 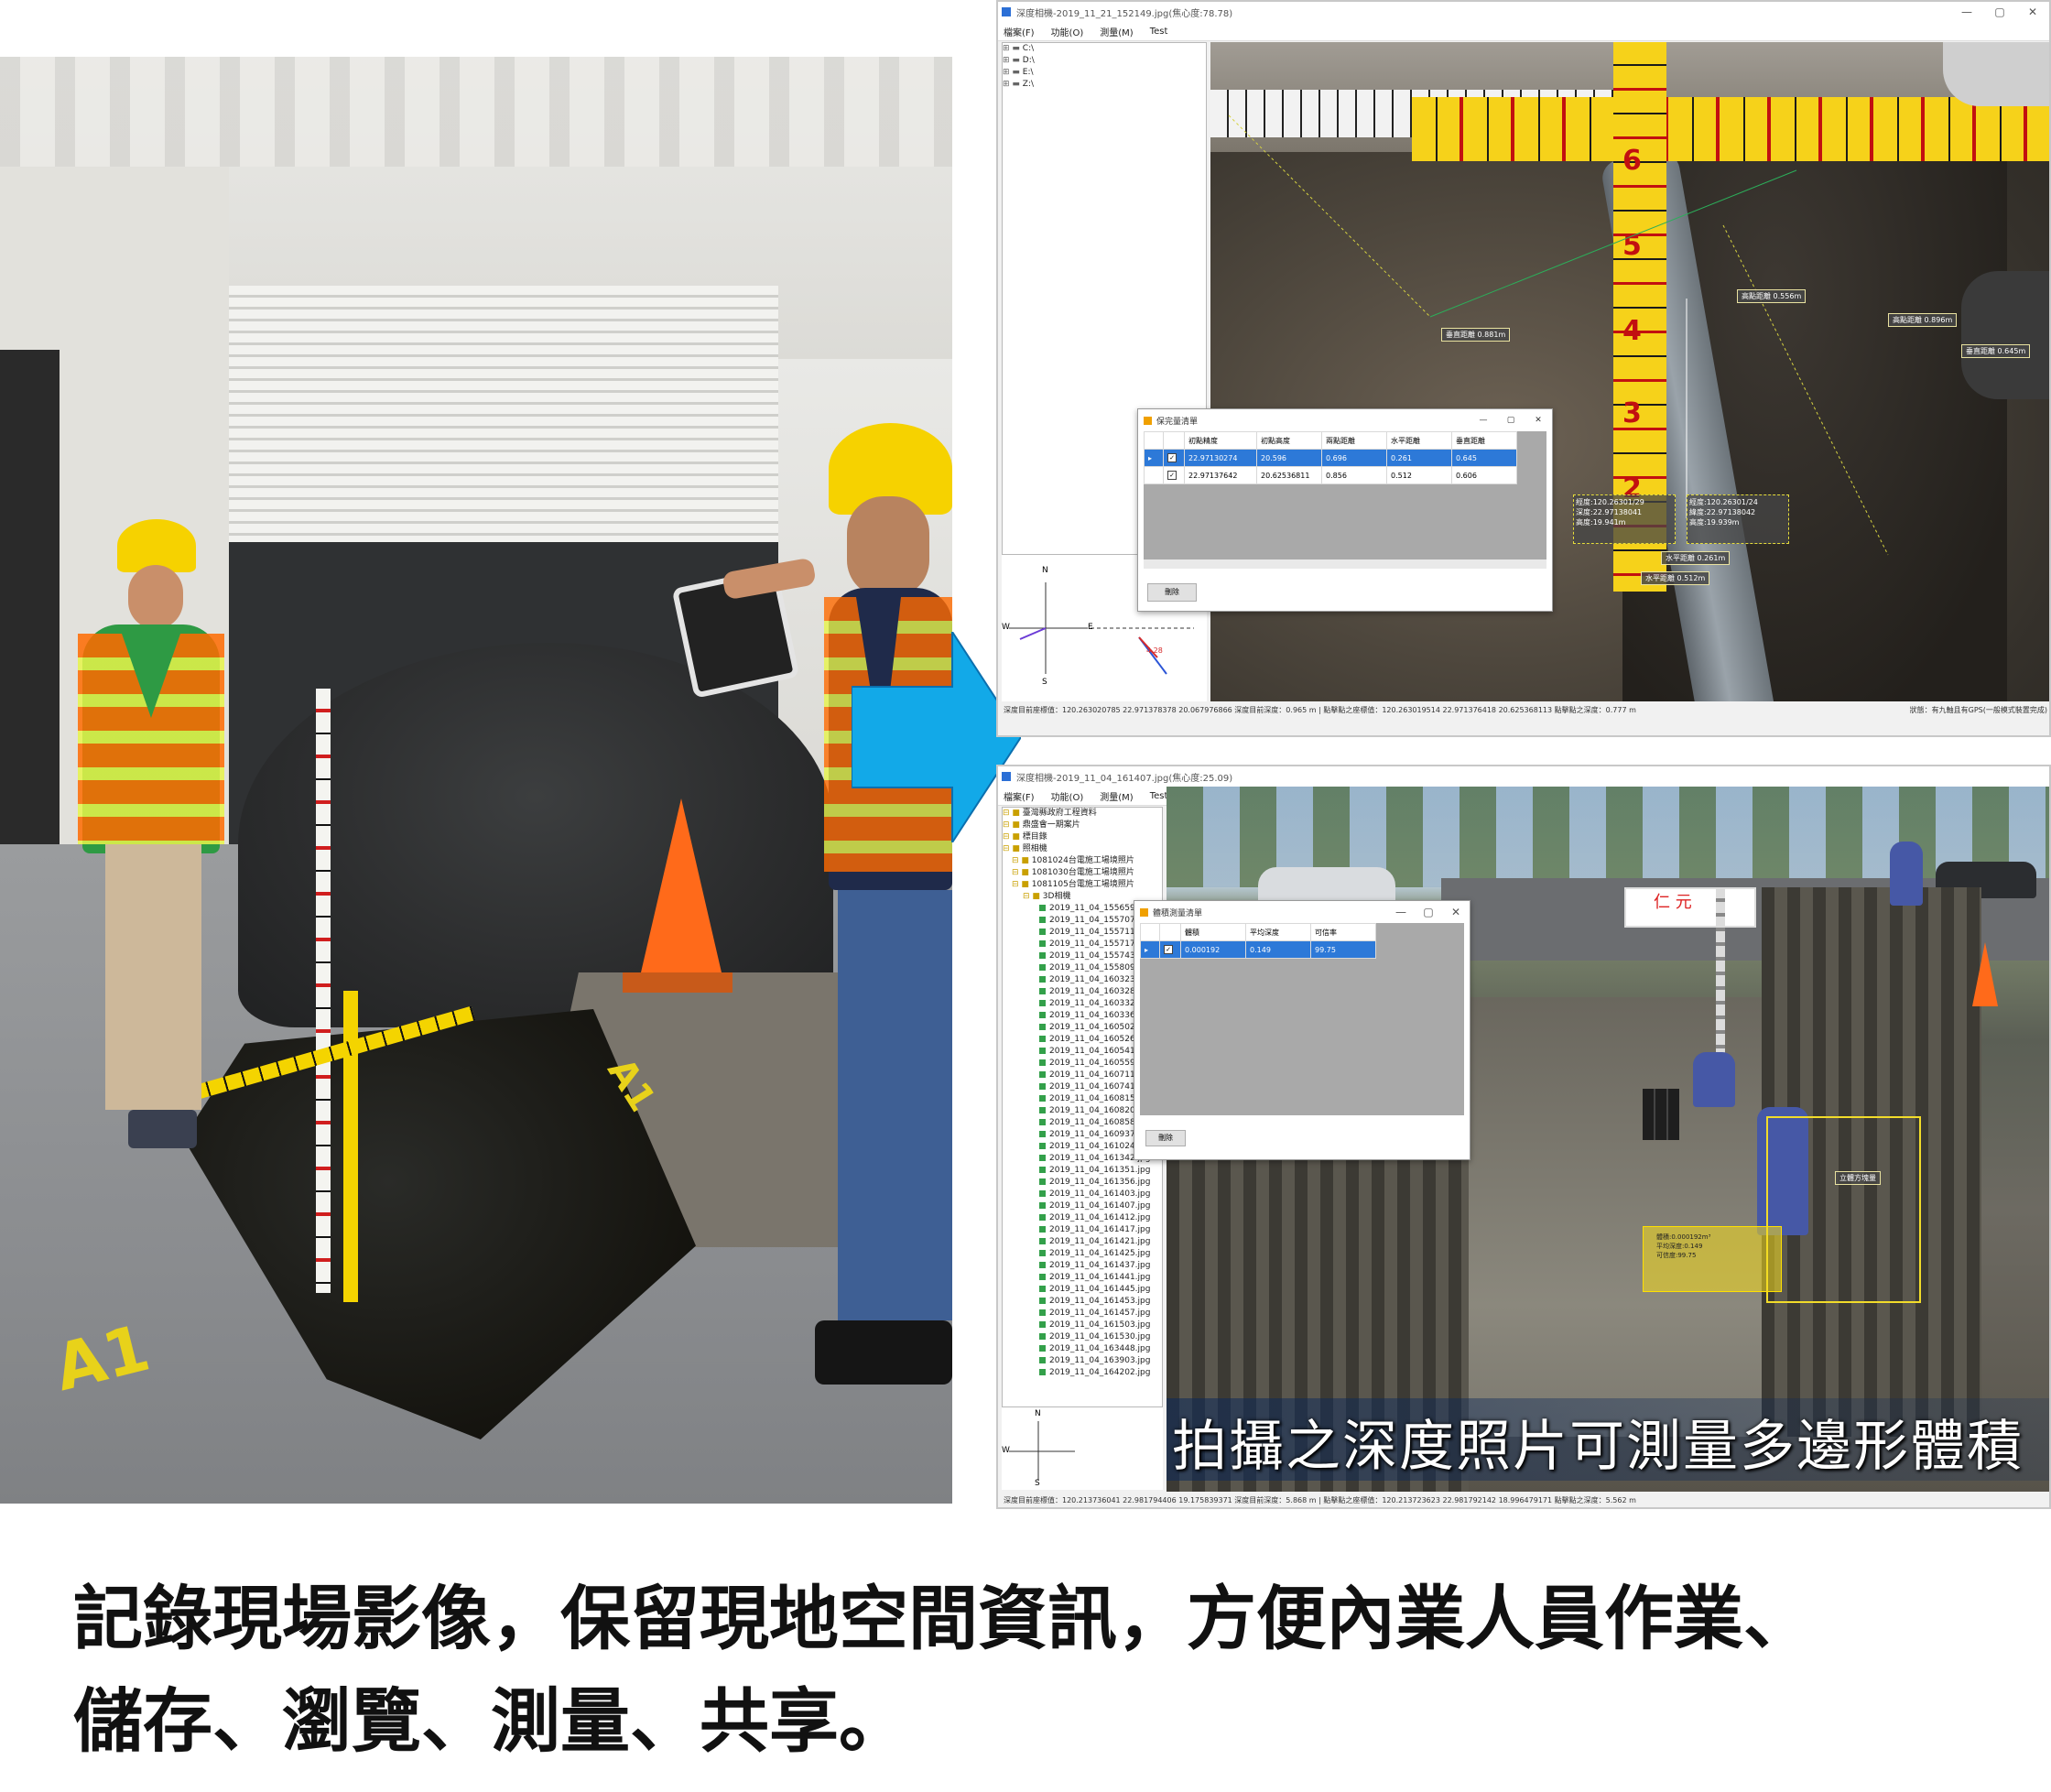 What do you see at coordinates (1484, 458) in the screenshot?
I see `cell: 0.645` at bounding box center [1484, 458].